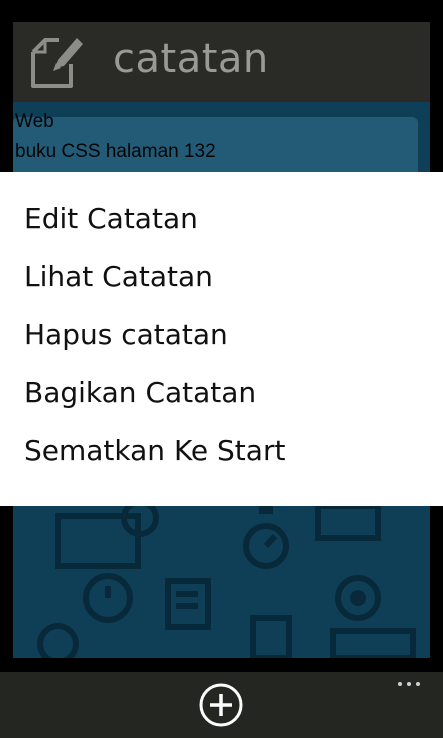  What do you see at coordinates (154, 450) in the screenshot?
I see `menu-item-pin-to-start: Sematkan Ke Start` at bounding box center [154, 450].